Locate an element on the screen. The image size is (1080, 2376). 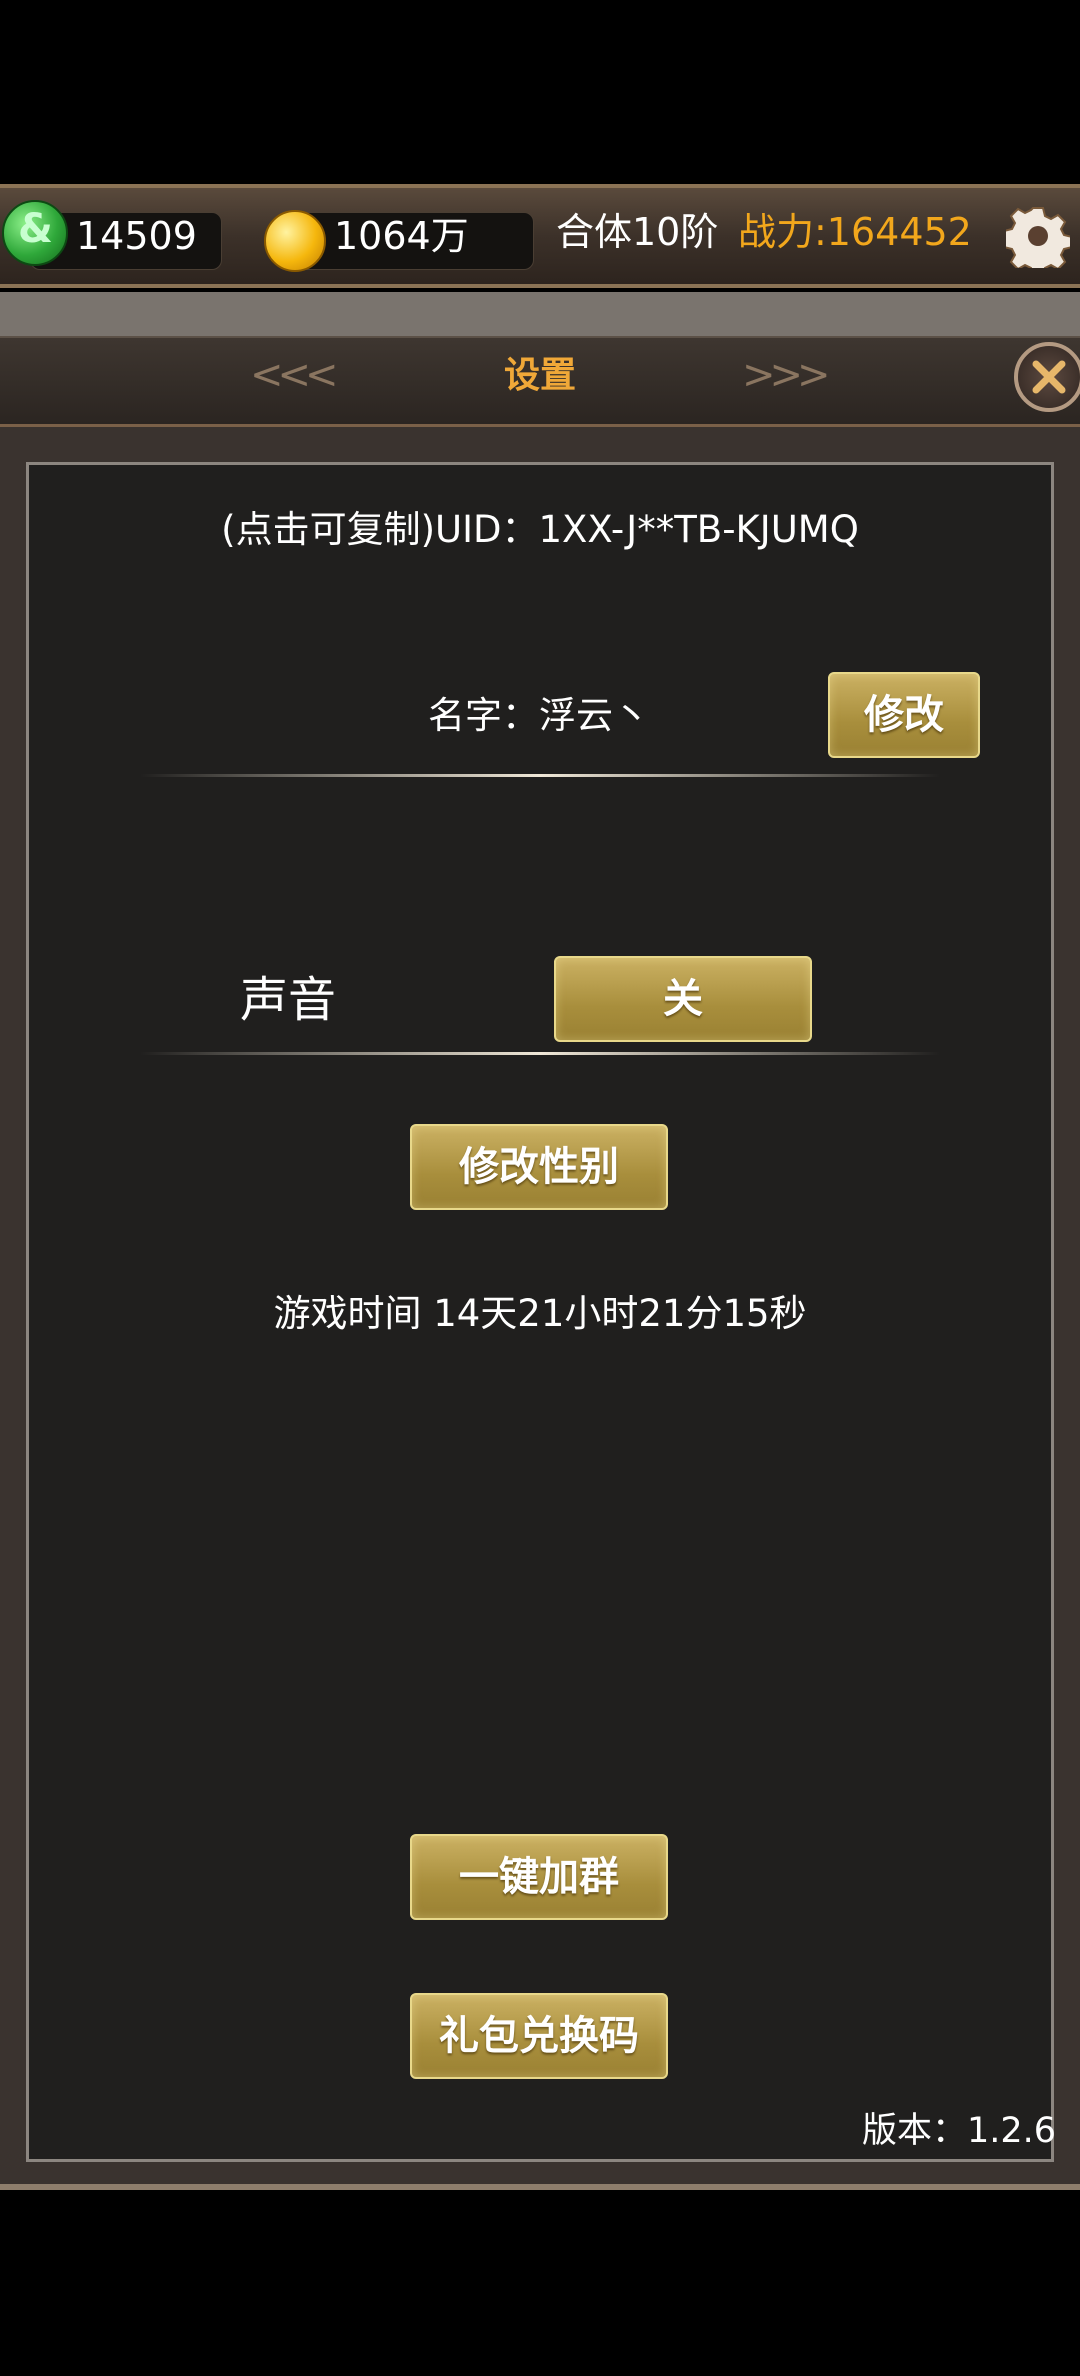
player-name: 名字：浮云丶 is located at coordinates (539, 715).